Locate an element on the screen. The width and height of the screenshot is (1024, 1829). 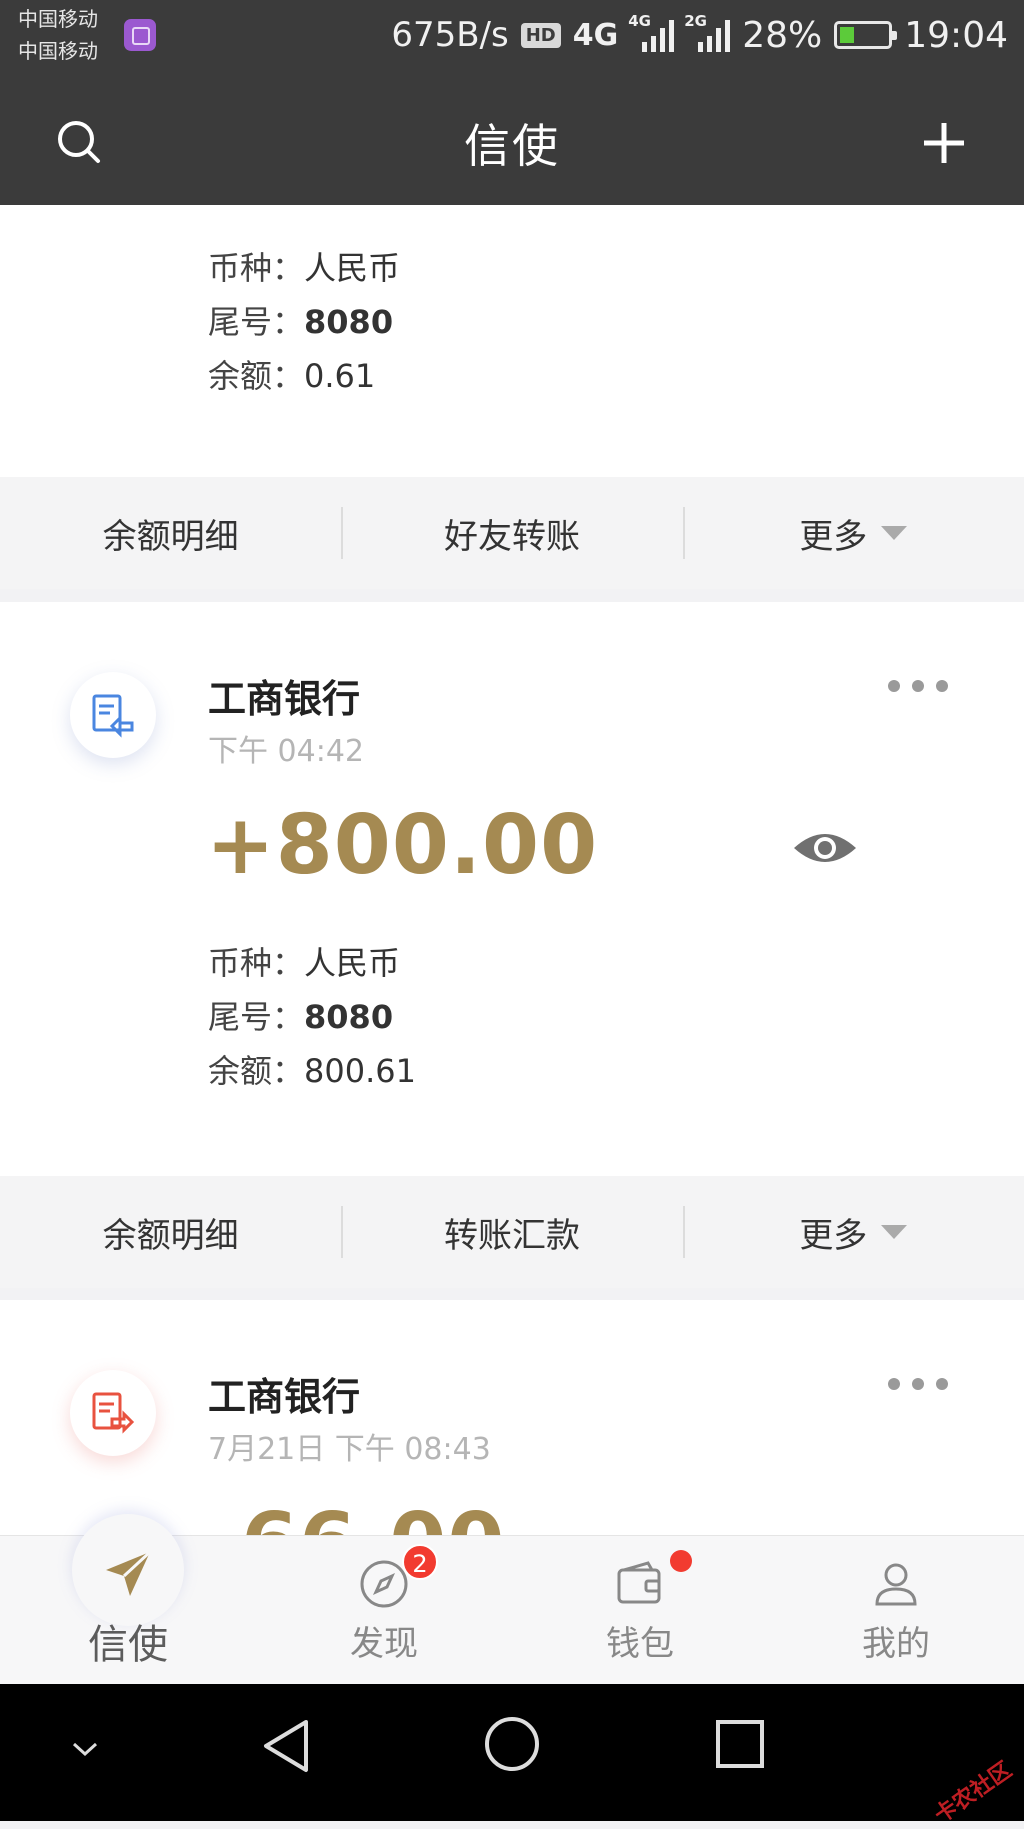
system-nav-bar: 卡农社区 is located at coordinates (512, 1756).